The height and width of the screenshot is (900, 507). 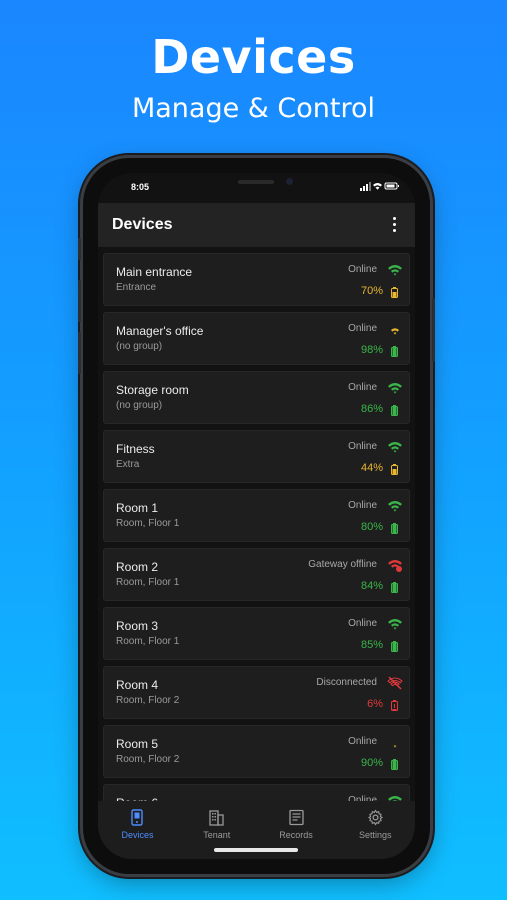 What do you see at coordinates (296, 835) in the screenshot?
I see `nav-label: Records` at bounding box center [296, 835].